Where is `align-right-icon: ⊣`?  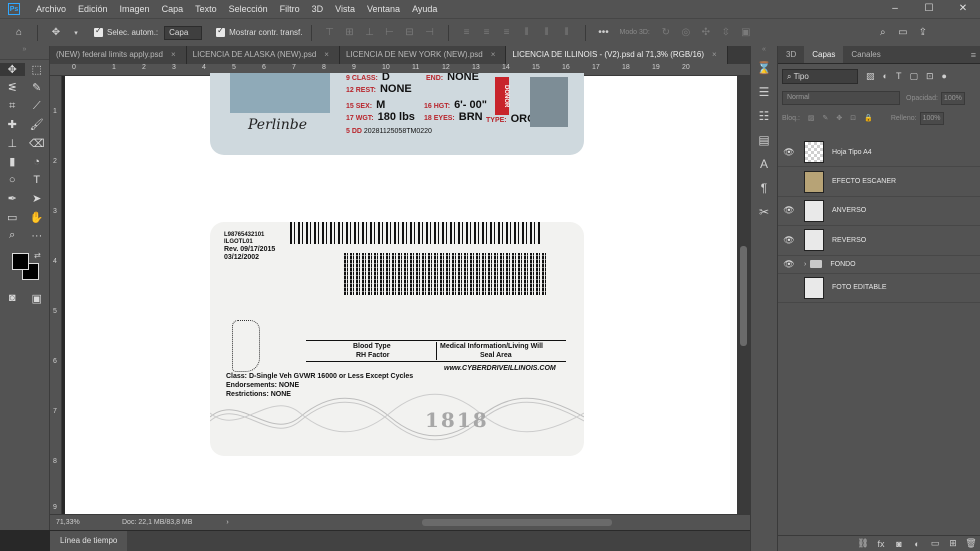
align-right-icon: ⊣ is located at coordinates (430, 33).